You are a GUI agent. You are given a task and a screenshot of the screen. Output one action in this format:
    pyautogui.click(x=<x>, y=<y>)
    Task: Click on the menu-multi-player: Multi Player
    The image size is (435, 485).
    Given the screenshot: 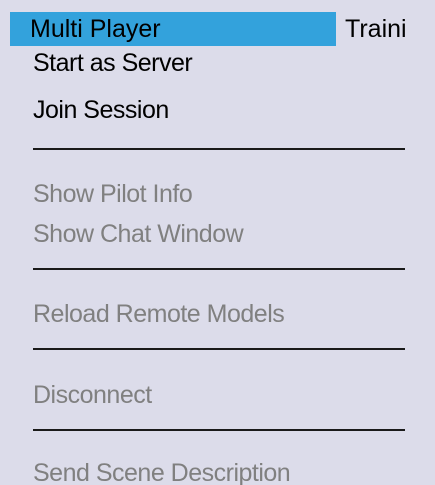 What is the action you would take?
    pyautogui.click(x=173, y=29)
    